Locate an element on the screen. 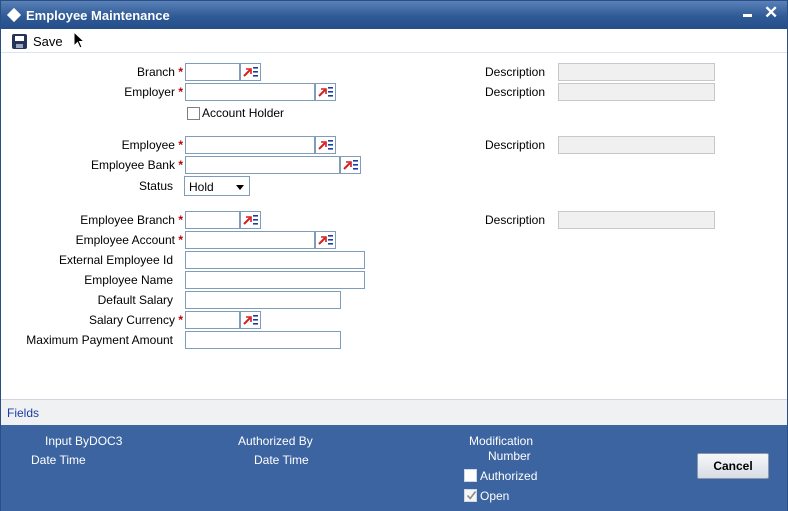 The image size is (788, 511). employee-branch-lov-button is located at coordinates (250, 220).